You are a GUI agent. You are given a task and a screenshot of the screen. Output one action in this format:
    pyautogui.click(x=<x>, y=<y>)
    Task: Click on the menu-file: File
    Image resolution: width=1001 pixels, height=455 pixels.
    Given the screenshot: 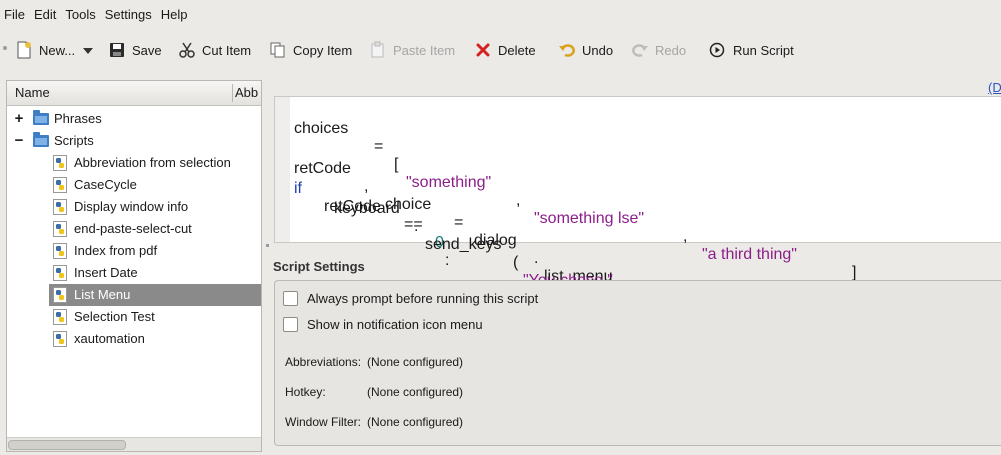 What is the action you would take?
    pyautogui.click(x=15, y=15)
    